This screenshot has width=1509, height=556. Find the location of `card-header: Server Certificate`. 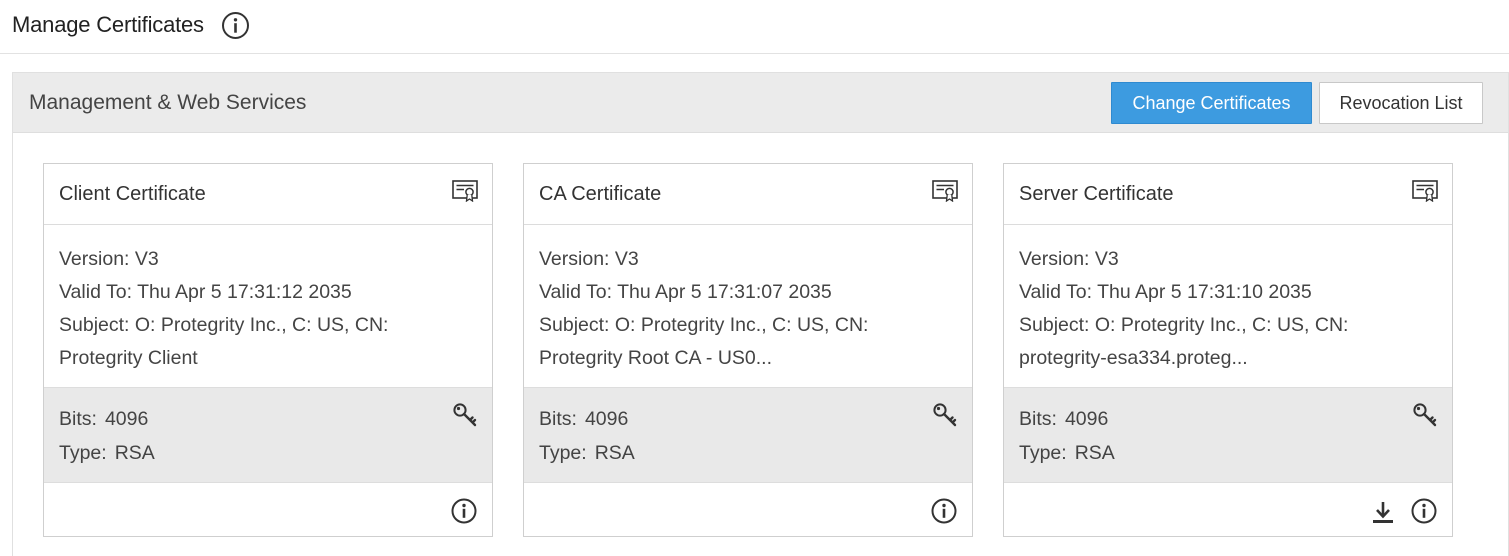

card-header: Server Certificate is located at coordinates (1228, 194).